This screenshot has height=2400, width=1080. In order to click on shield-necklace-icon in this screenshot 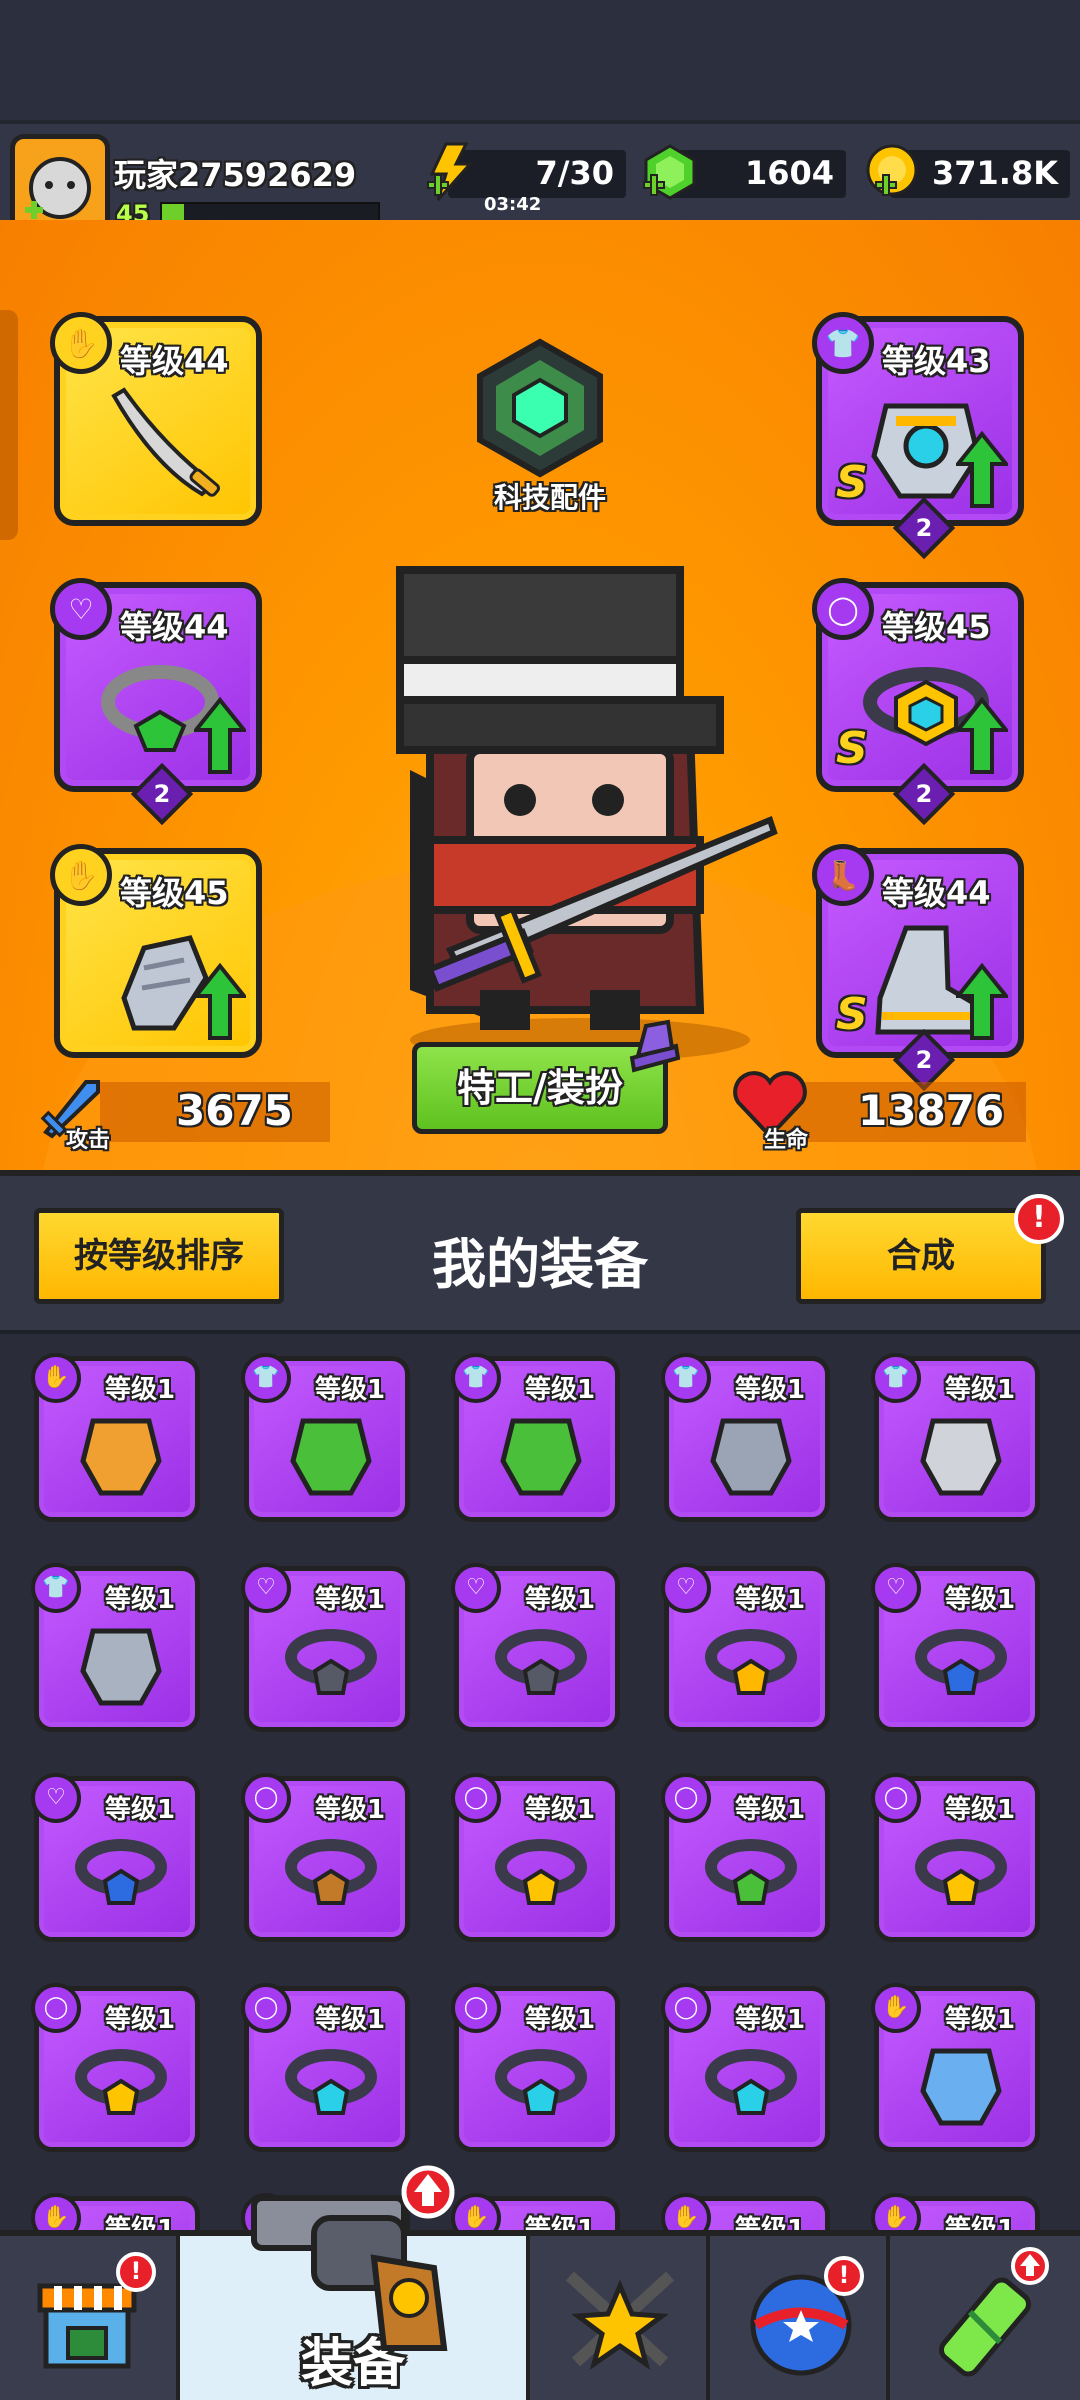, I will do `click(961, 1662)`.